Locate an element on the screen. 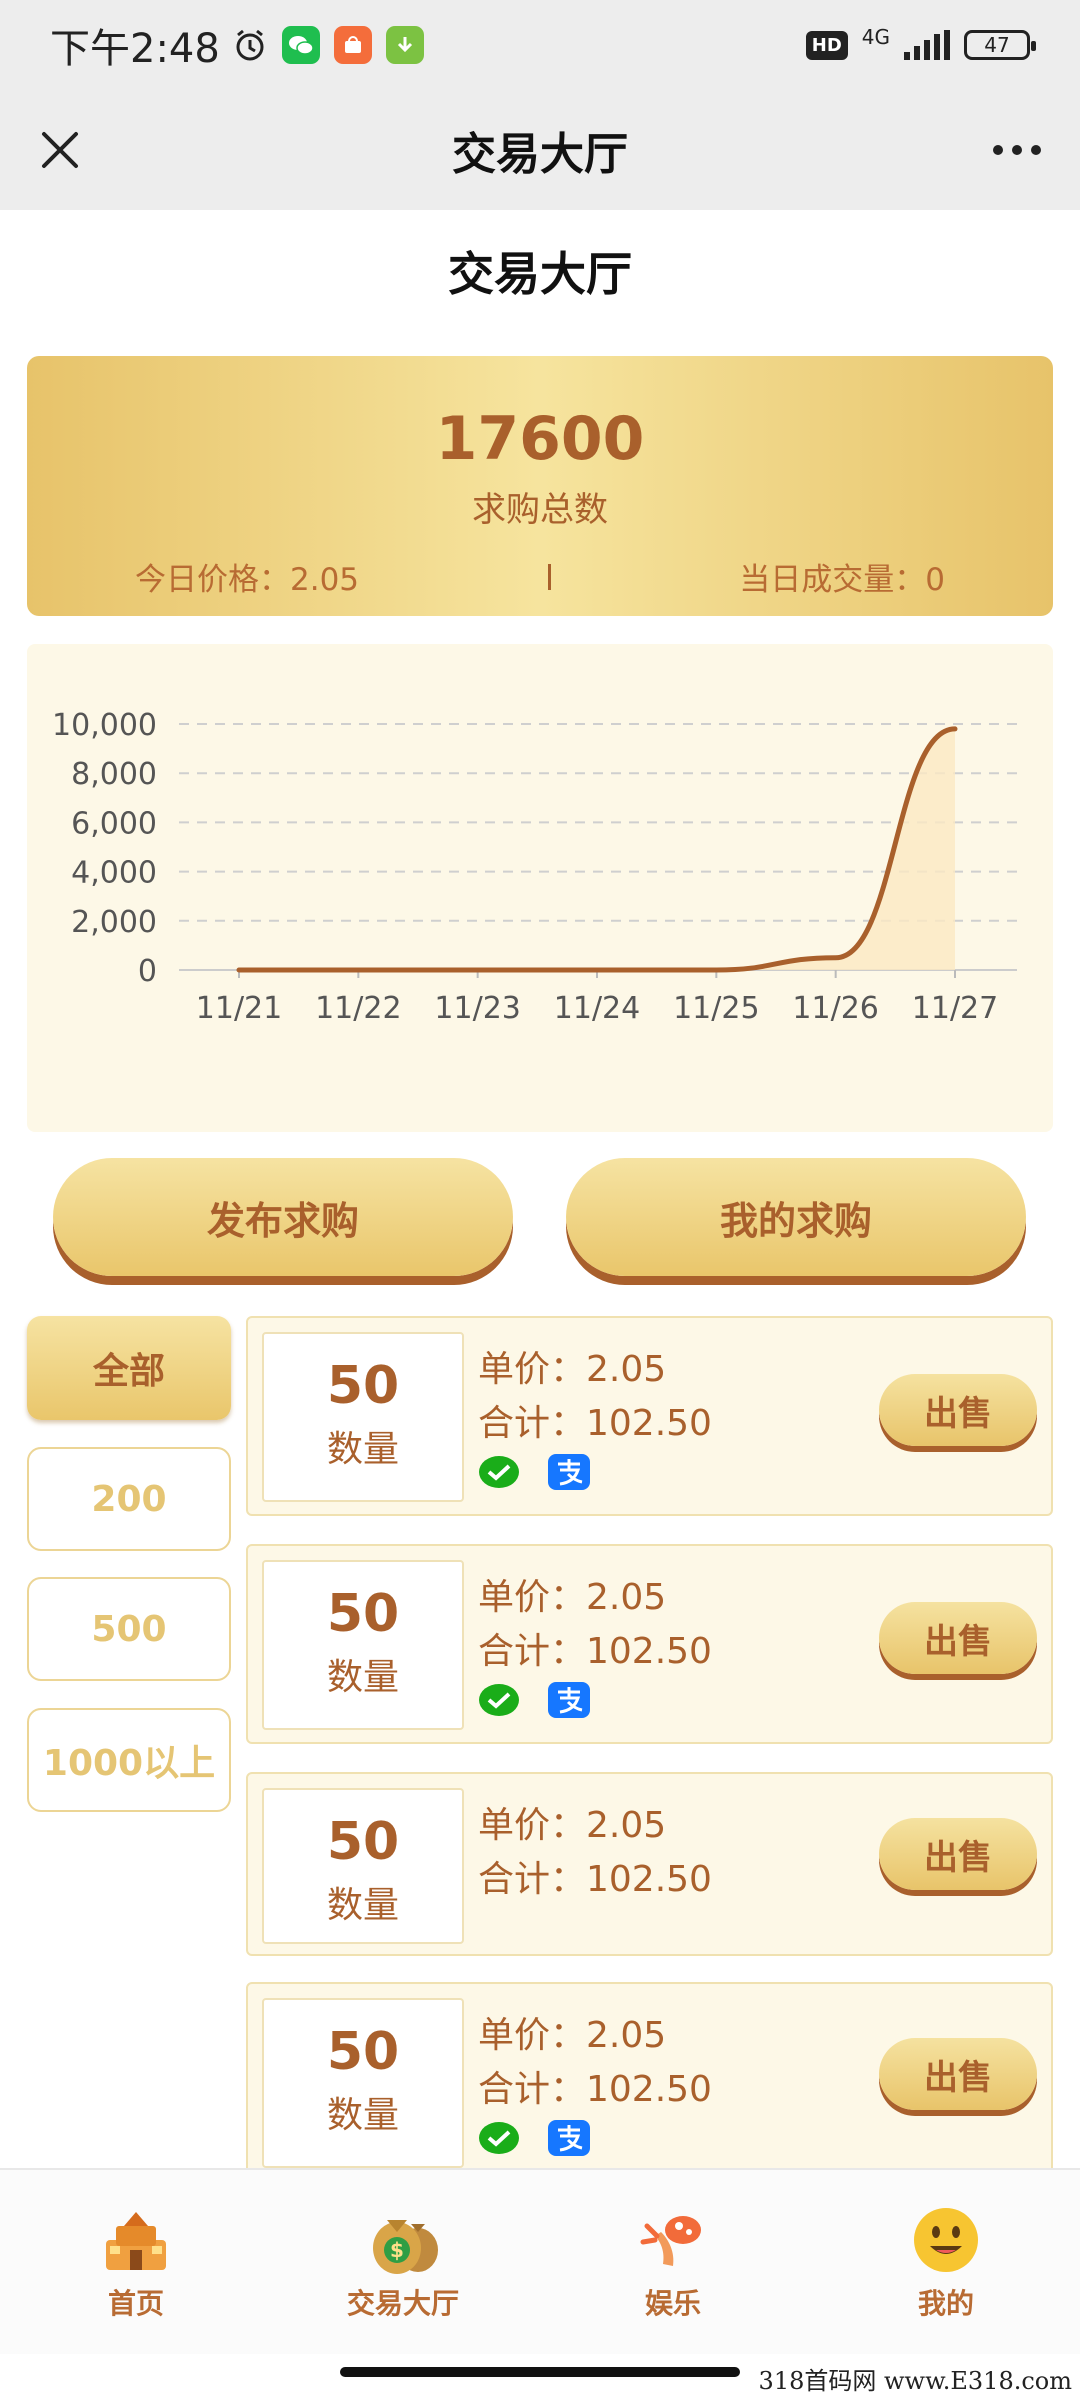  summary-card: 17600 求购总数 今日价格：2.05 当日成交量：0 is located at coordinates (540, 486).